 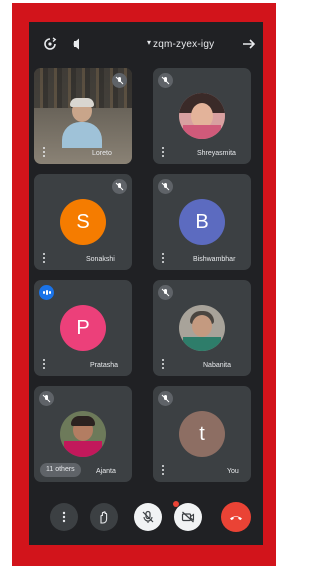 I want to click on switch-camera-icon, so click(x=50, y=44).